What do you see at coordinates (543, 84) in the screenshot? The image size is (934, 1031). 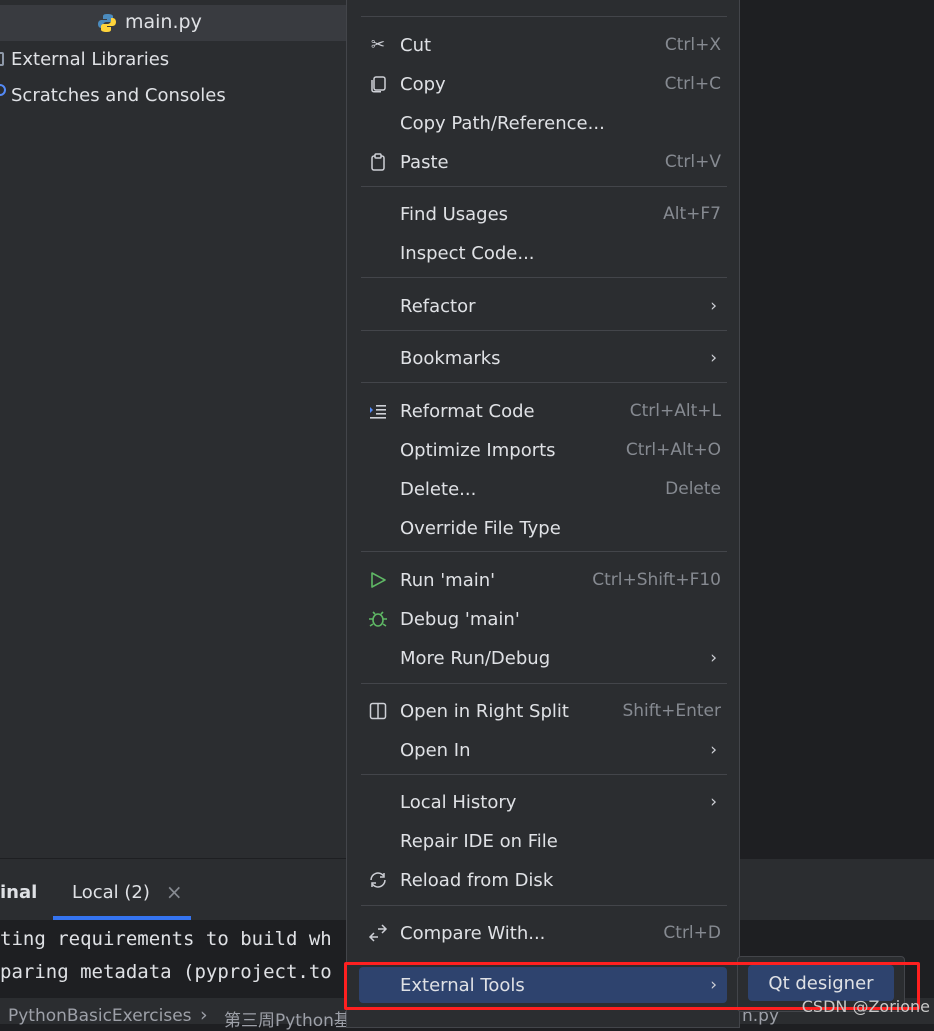 I see `menu-item-copy: Copy Ctrl+C` at bounding box center [543, 84].